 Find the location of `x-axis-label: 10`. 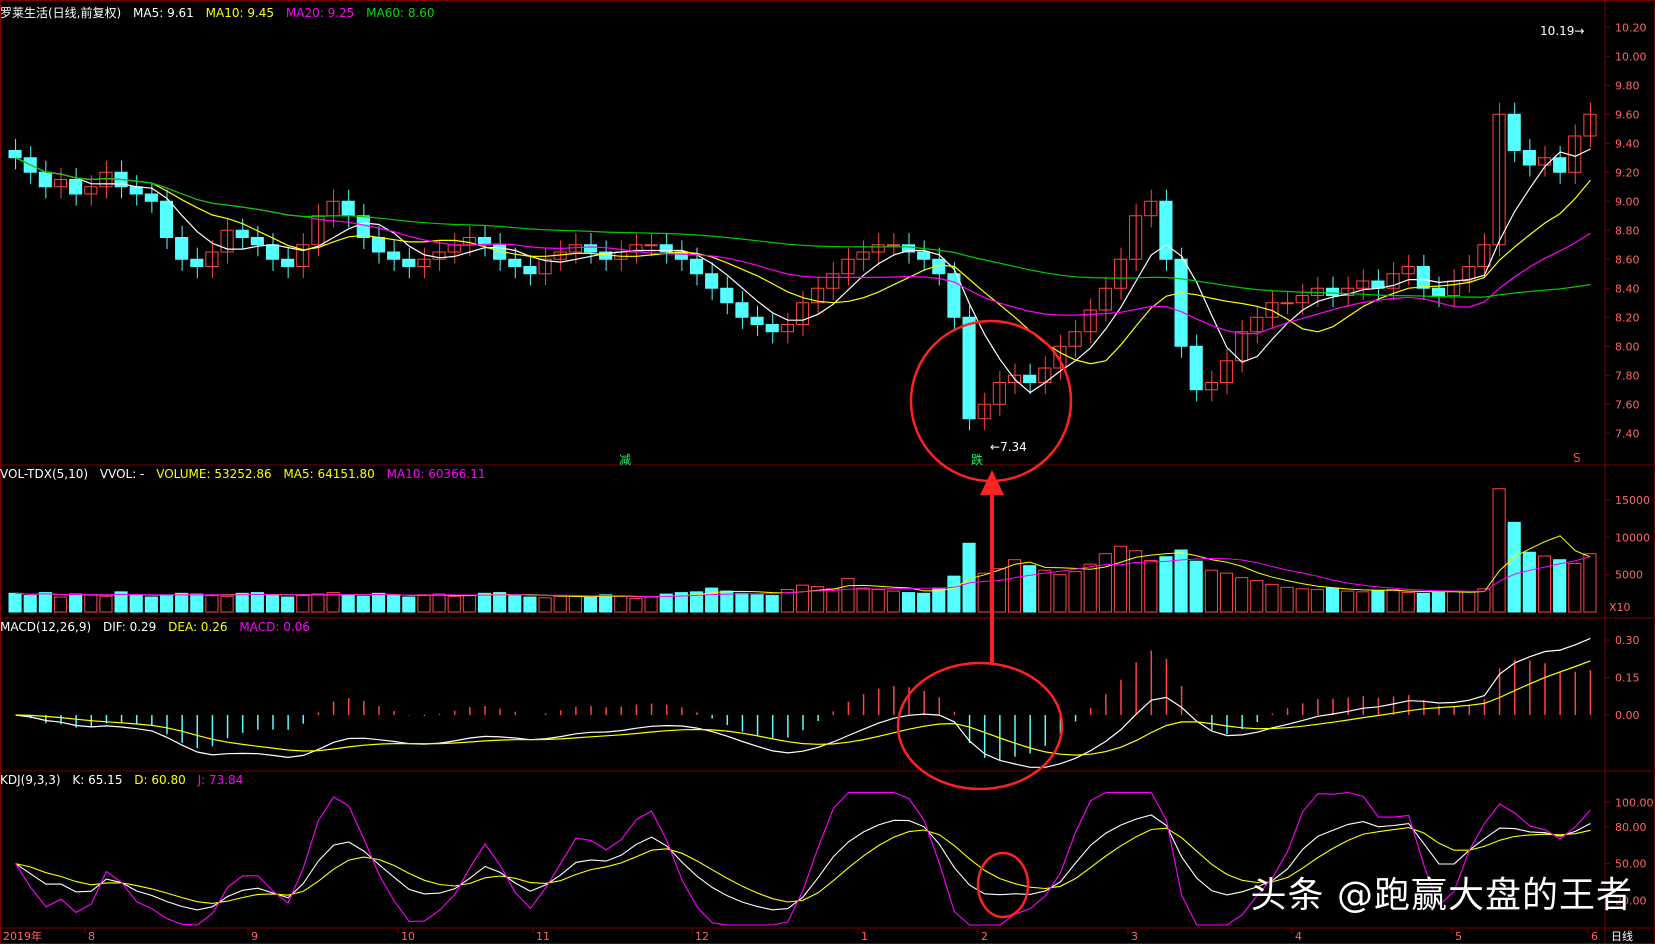

x-axis-label: 10 is located at coordinates (408, 936).